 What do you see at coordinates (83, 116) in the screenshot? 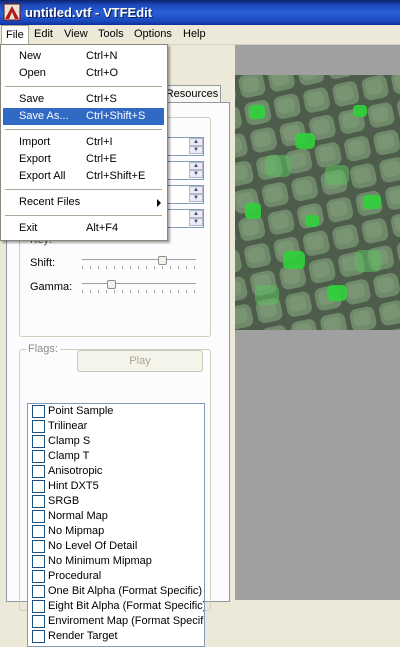
I see `menu-item-save-as: Save As... Ctrl+Shift+S` at bounding box center [83, 116].